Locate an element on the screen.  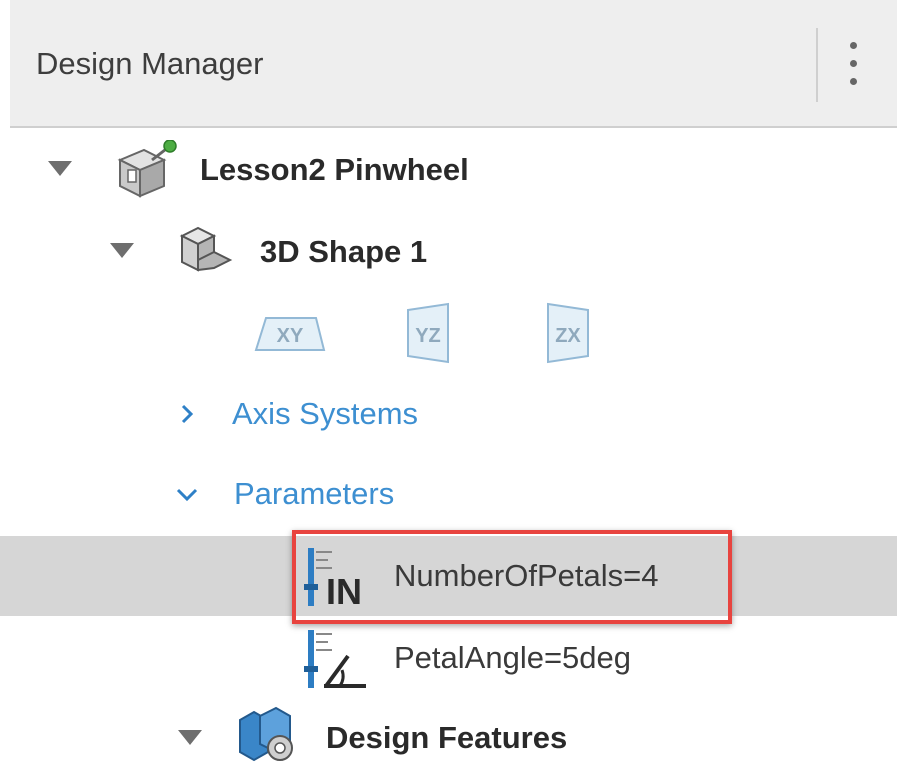
xy-plane-label: XY is located at coordinates (290, 336).